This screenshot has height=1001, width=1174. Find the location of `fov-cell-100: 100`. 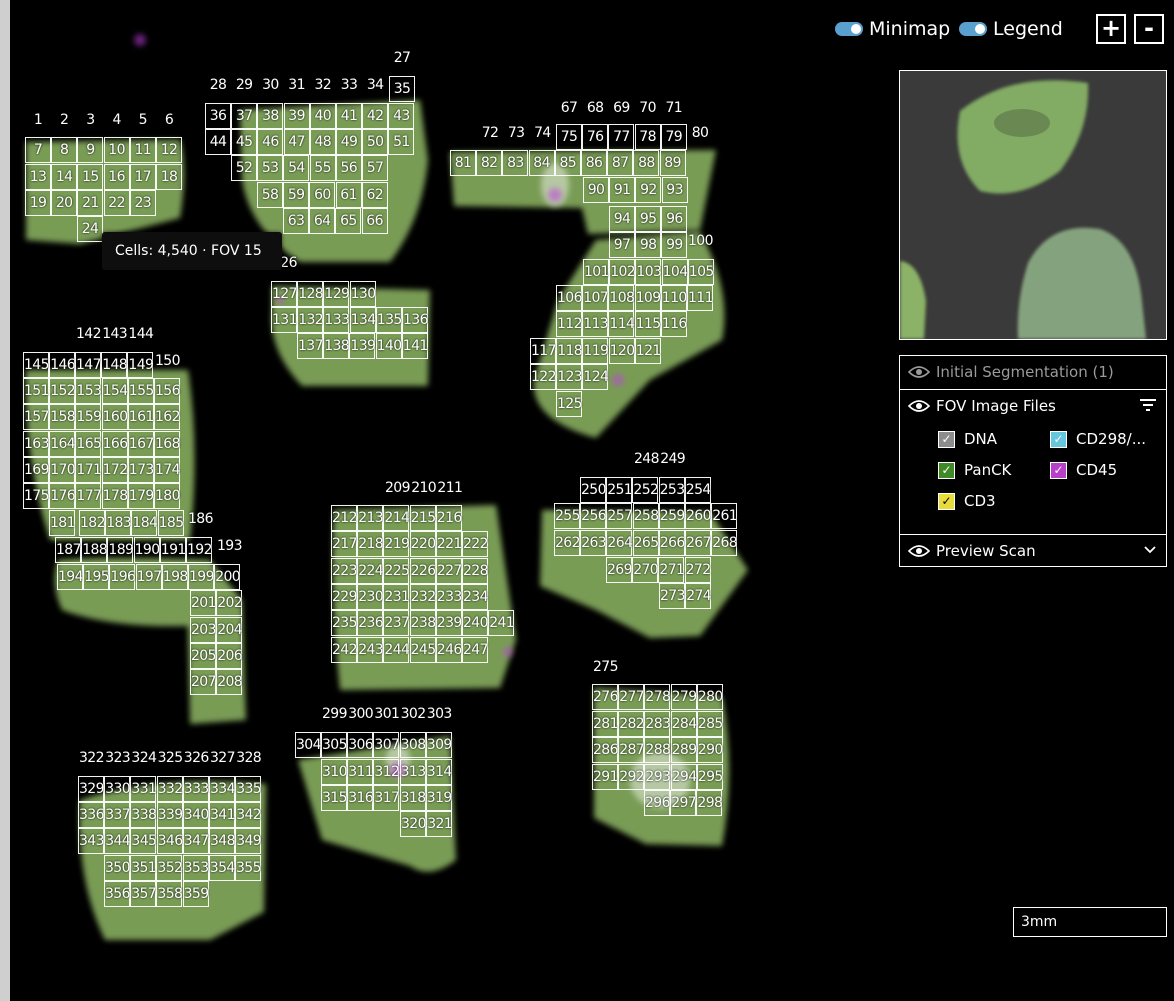

fov-cell-100: 100 is located at coordinates (700, 245).